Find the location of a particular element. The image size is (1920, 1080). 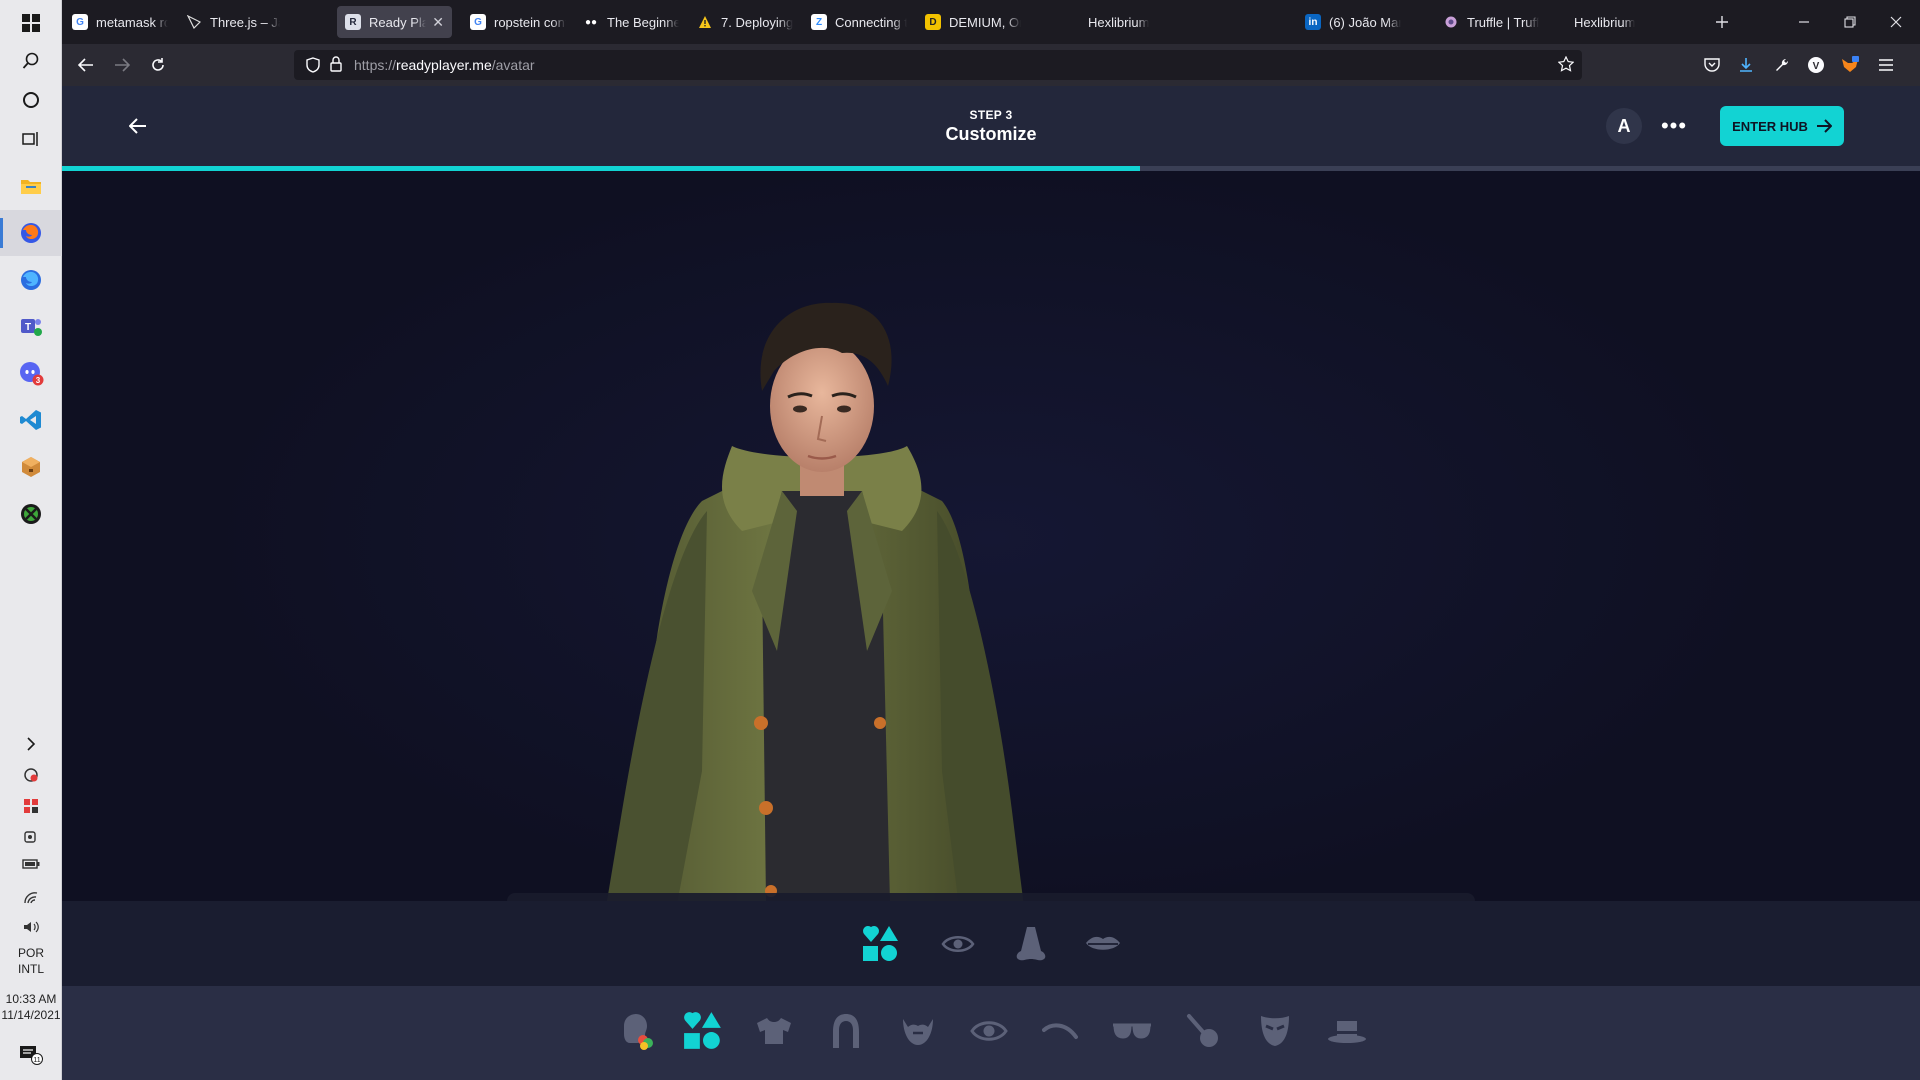

xbox-icon is located at coordinates (31, 514).